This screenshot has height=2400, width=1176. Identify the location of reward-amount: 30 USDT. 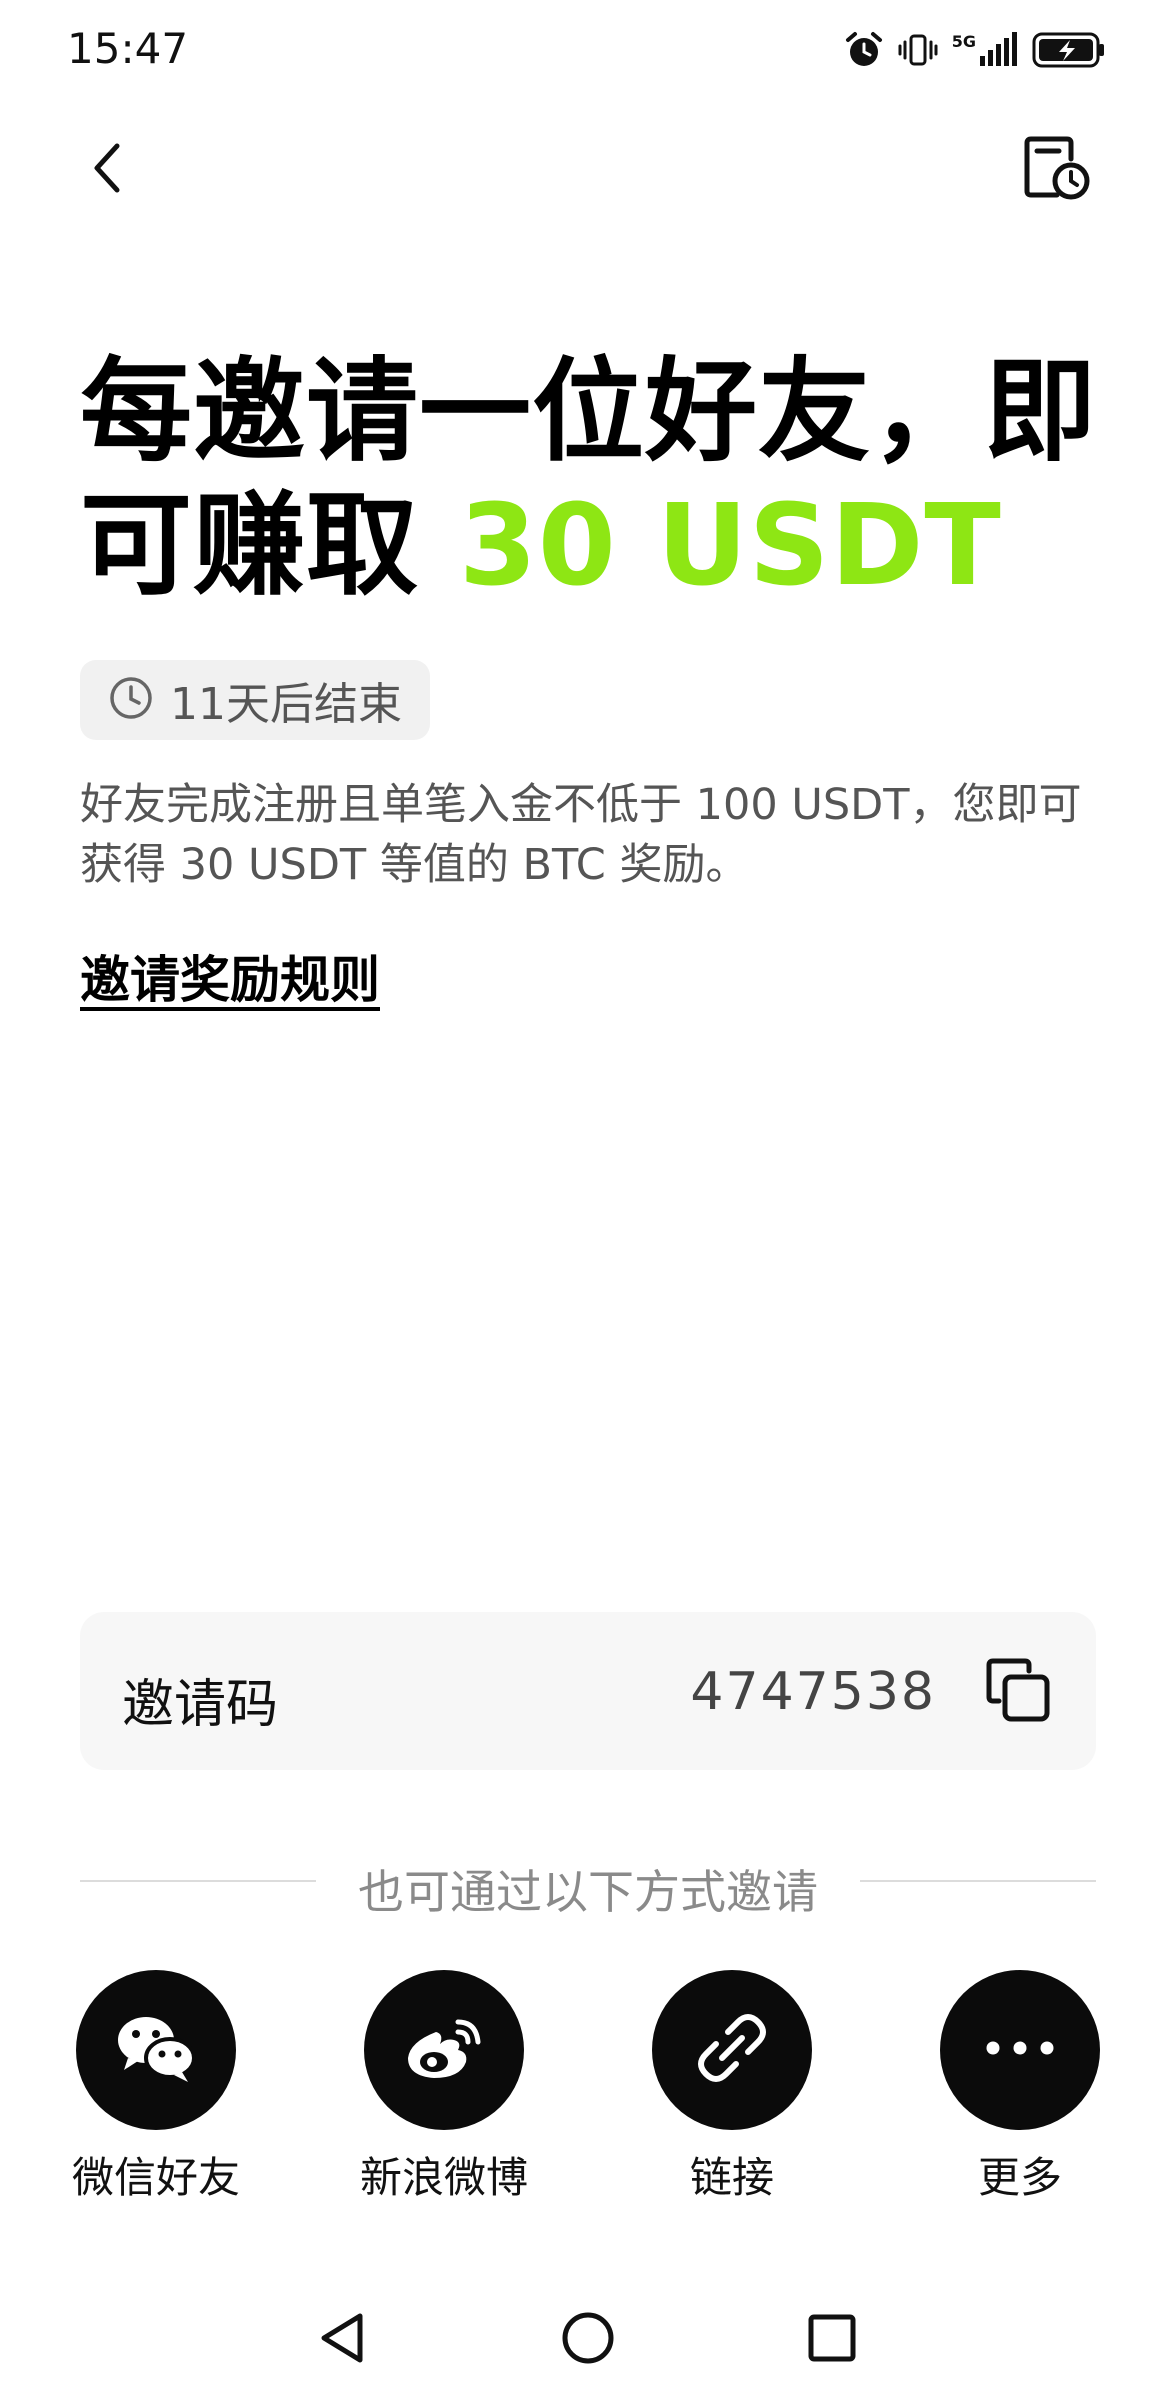
(730, 546).